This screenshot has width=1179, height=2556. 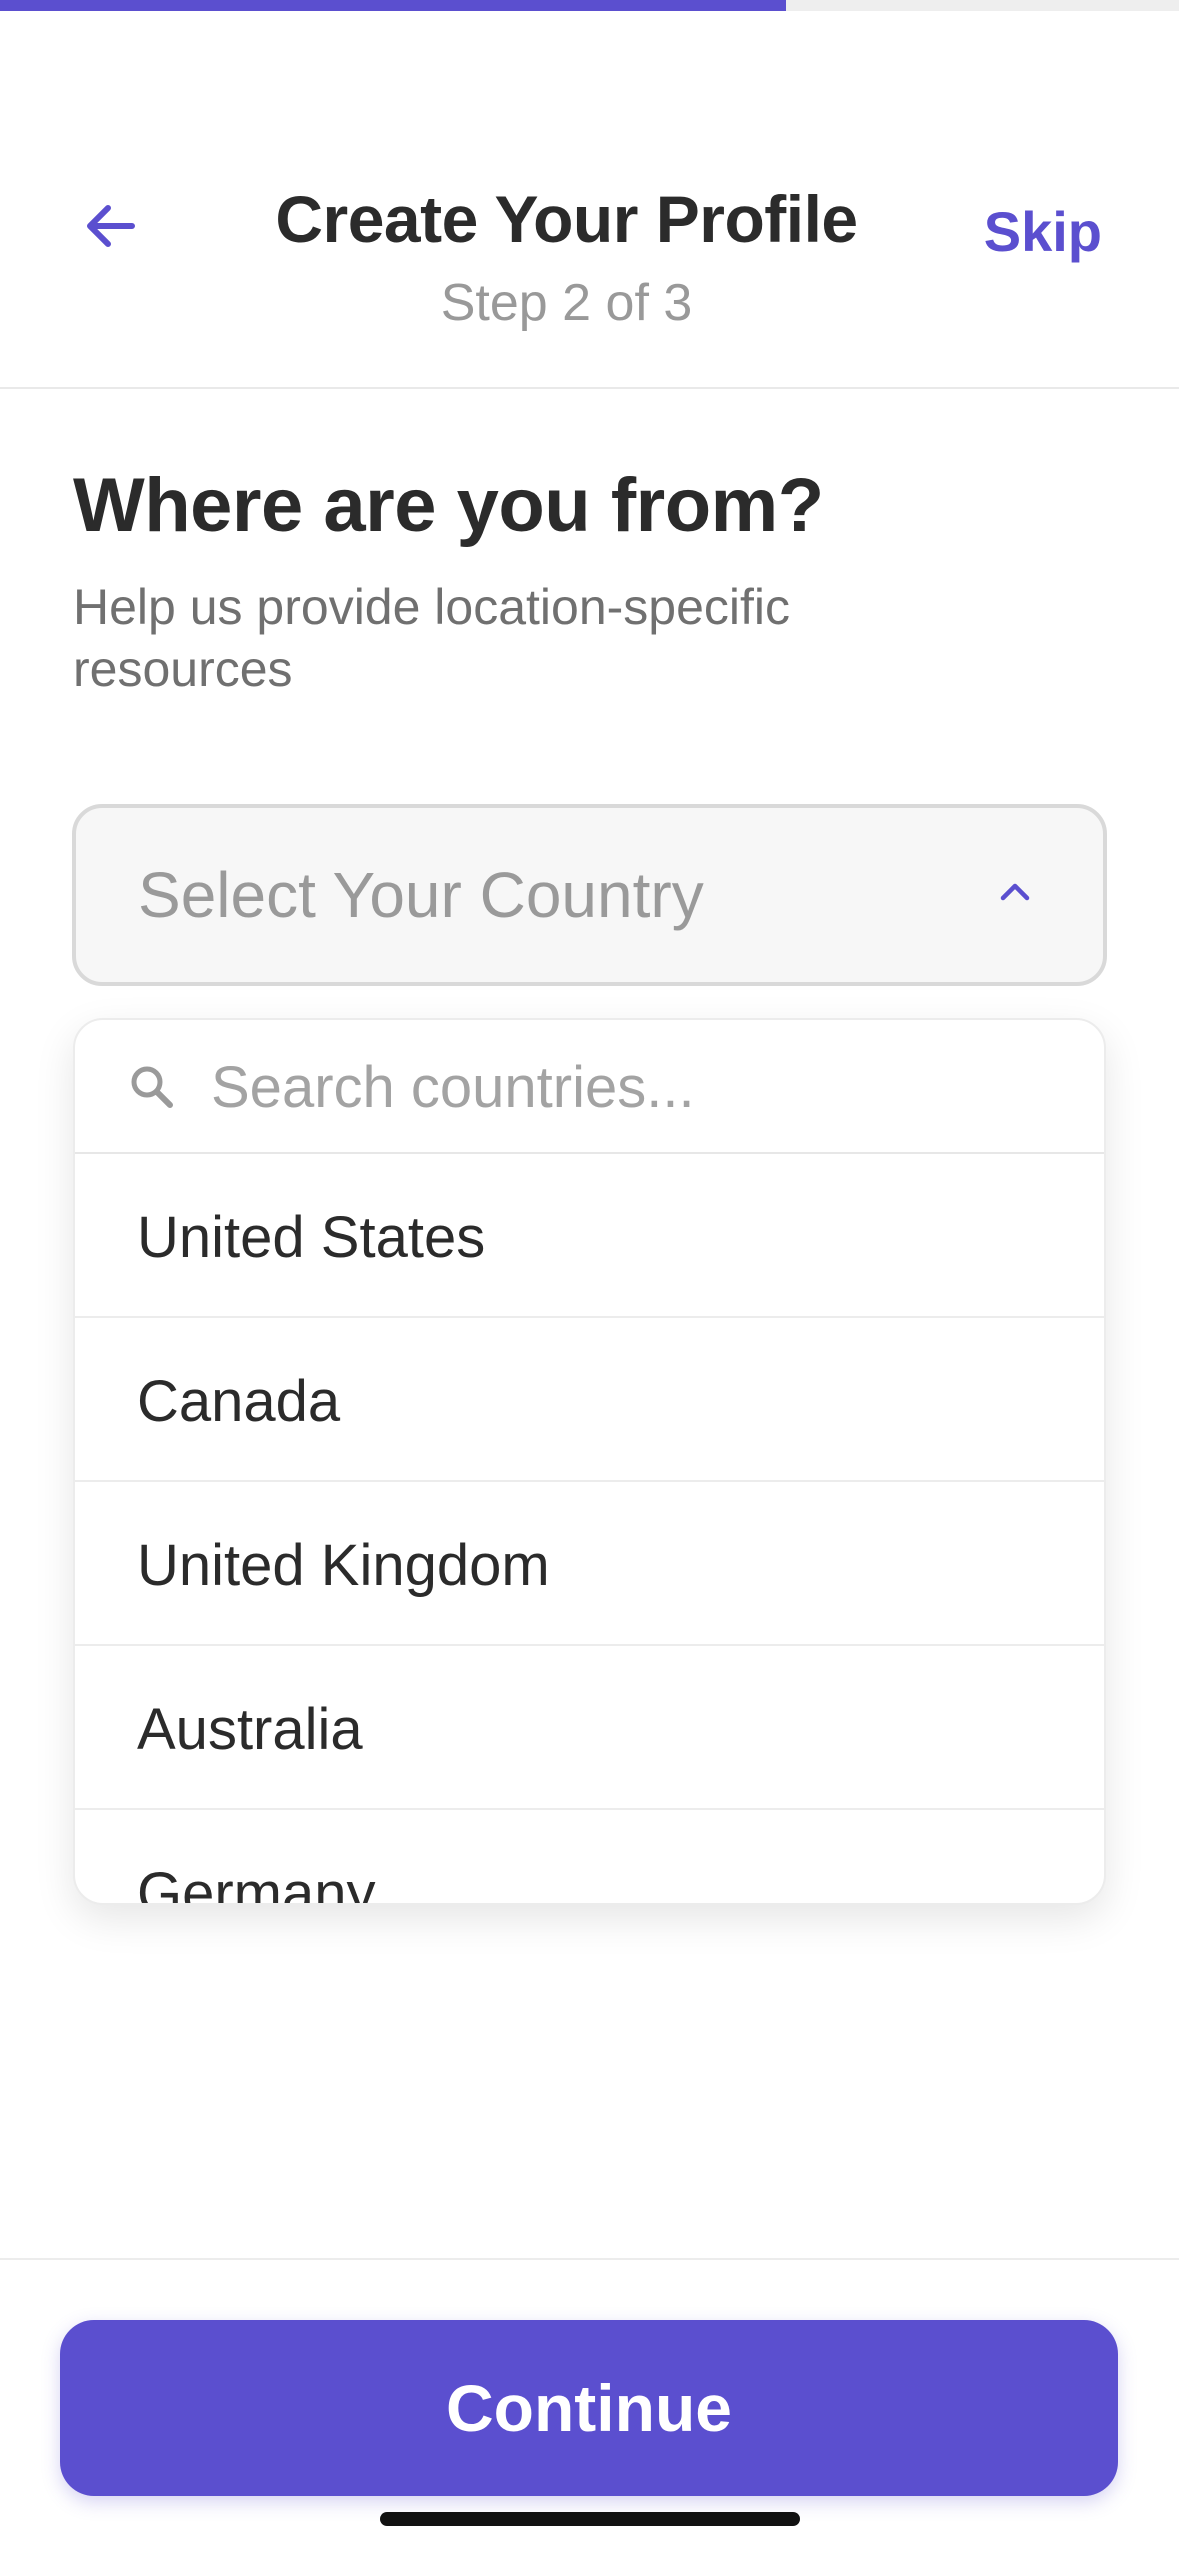 What do you see at coordinates (590, 2519) in the screenshot?
I see `home-indicator` at bounding box center [590, 2519].